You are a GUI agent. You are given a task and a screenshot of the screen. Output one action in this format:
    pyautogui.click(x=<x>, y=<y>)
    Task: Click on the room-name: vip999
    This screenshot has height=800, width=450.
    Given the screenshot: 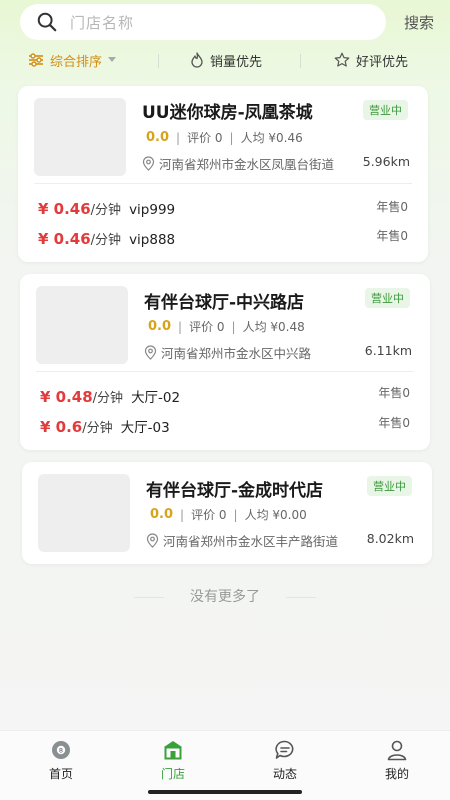 What is the action you would take?
    pyautogui.click(x=152, y=210)
    